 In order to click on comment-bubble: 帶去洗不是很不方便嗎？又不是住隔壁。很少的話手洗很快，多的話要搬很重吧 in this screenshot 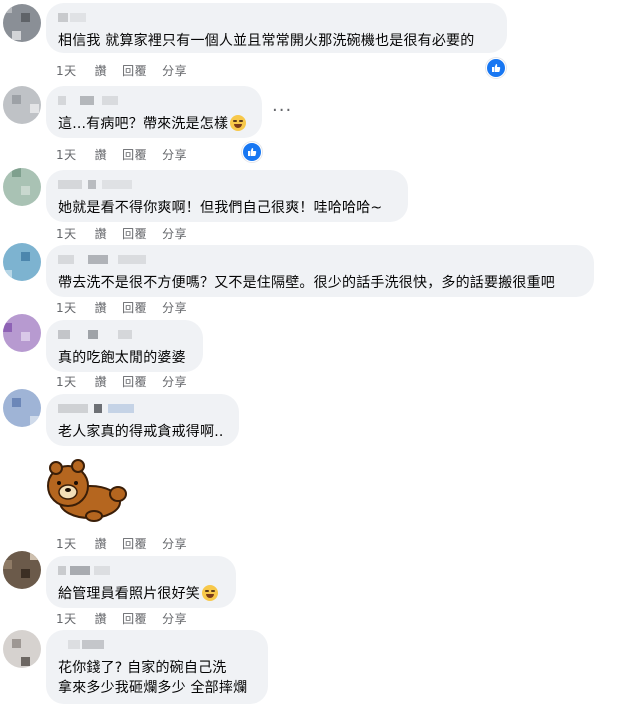, I will do `click(320, 271)`.